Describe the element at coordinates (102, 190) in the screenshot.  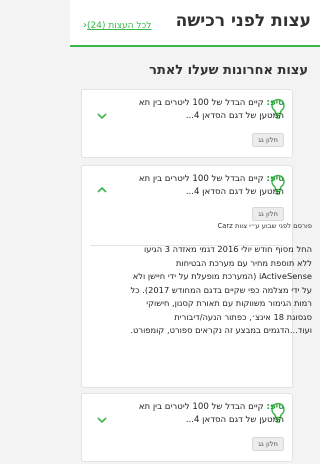
I see `chevron-up-icon` at that location.